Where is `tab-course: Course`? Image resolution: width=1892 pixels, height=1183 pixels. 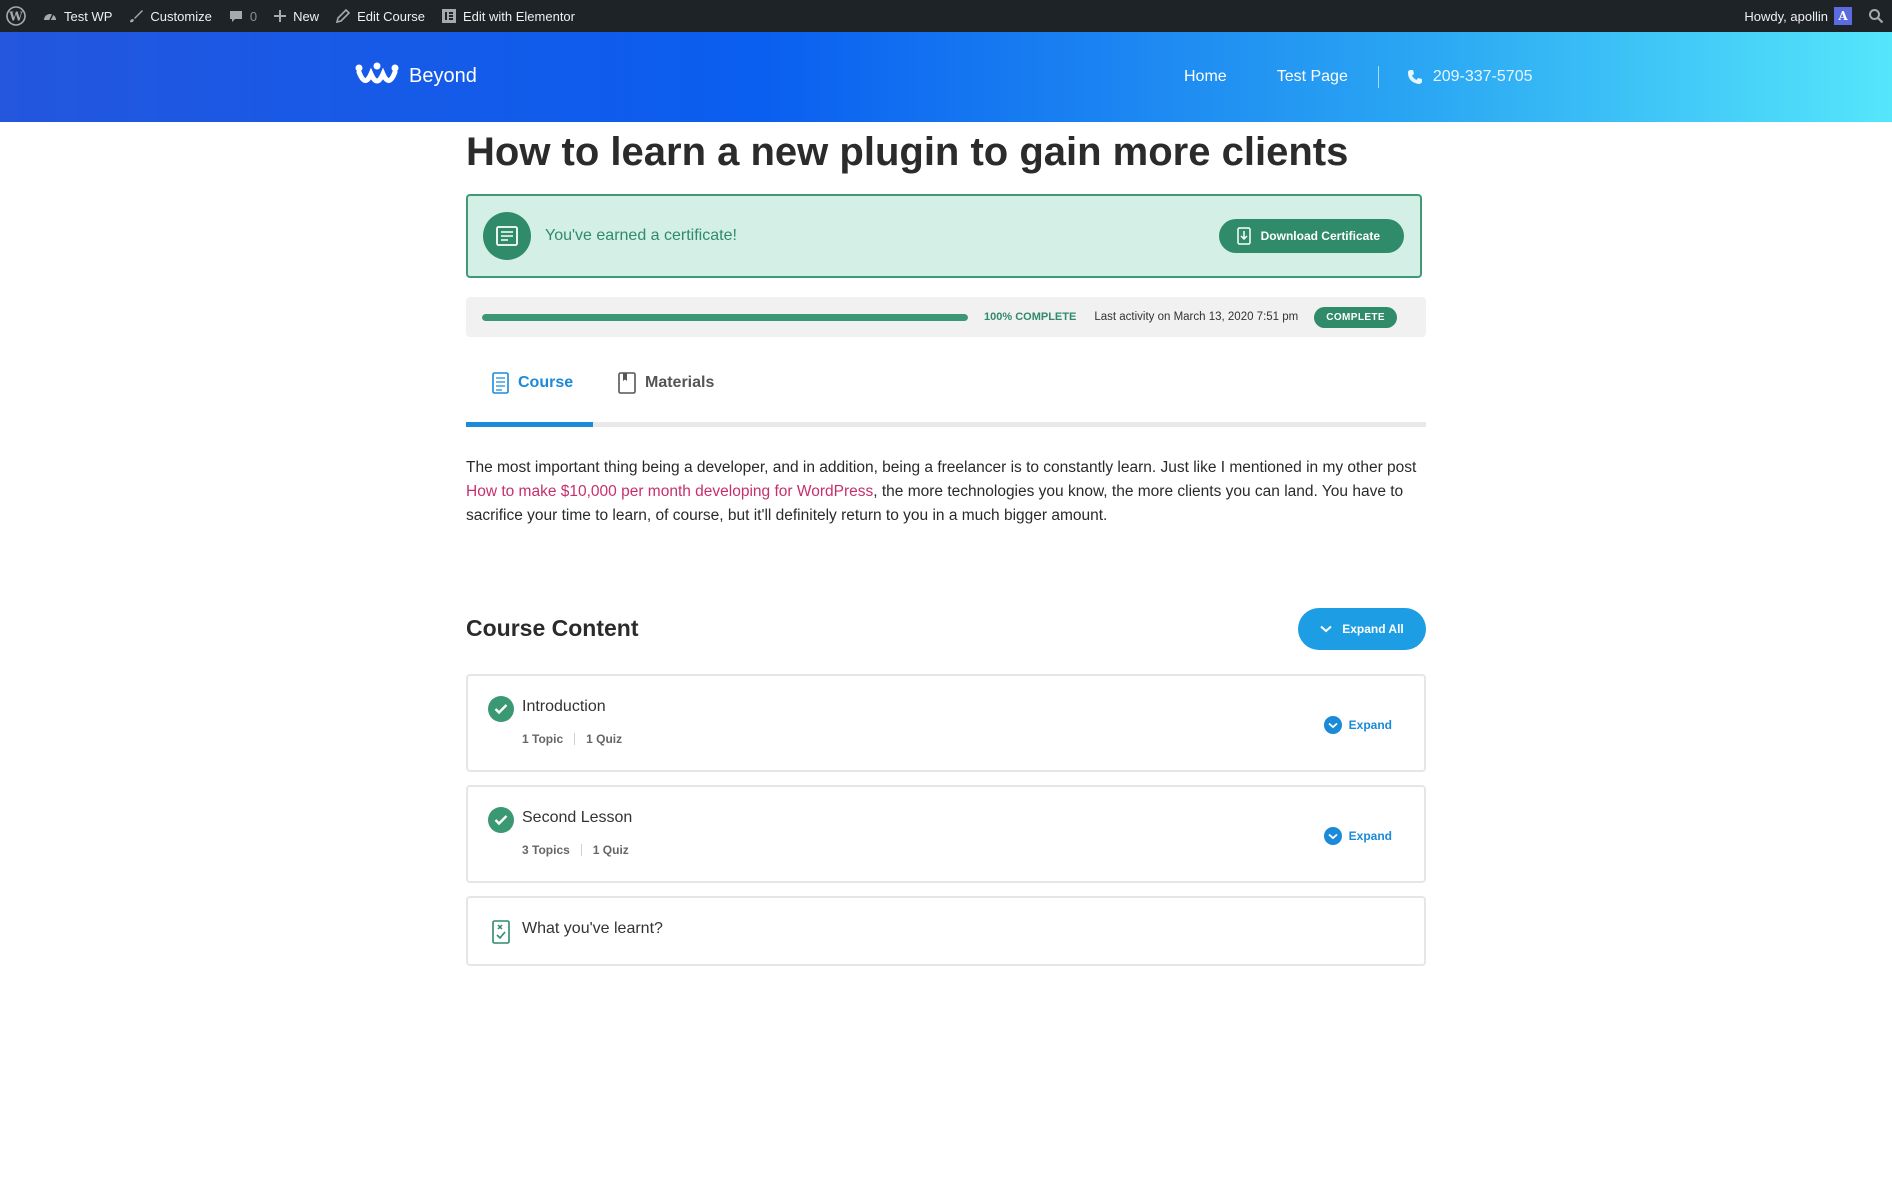 tab-course: Course is located at coordinates (532, 383).